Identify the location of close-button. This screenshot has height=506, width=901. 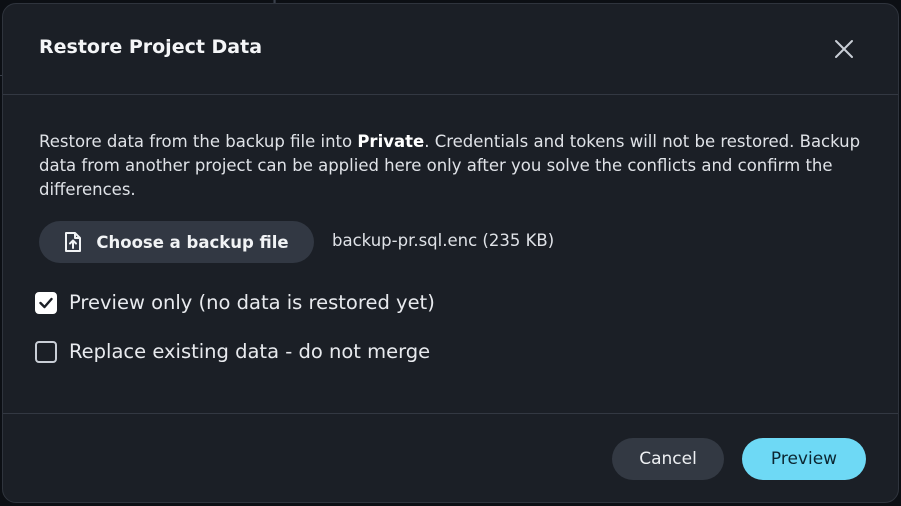
(844, 49).